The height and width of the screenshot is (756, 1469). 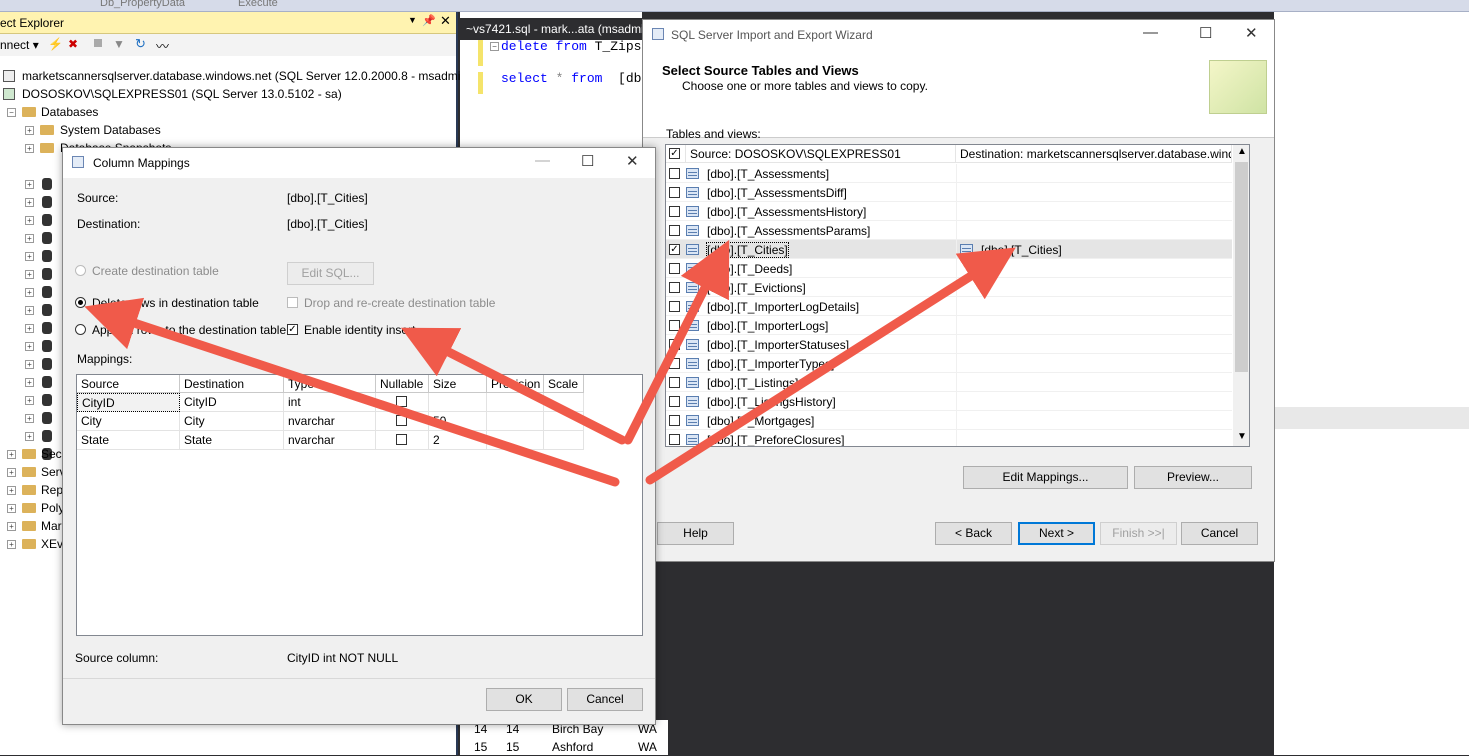 What do you see at coordinates (80, 302) in the screenshot?
I see `delete-rows-radio` at bounding box center [80, 302].